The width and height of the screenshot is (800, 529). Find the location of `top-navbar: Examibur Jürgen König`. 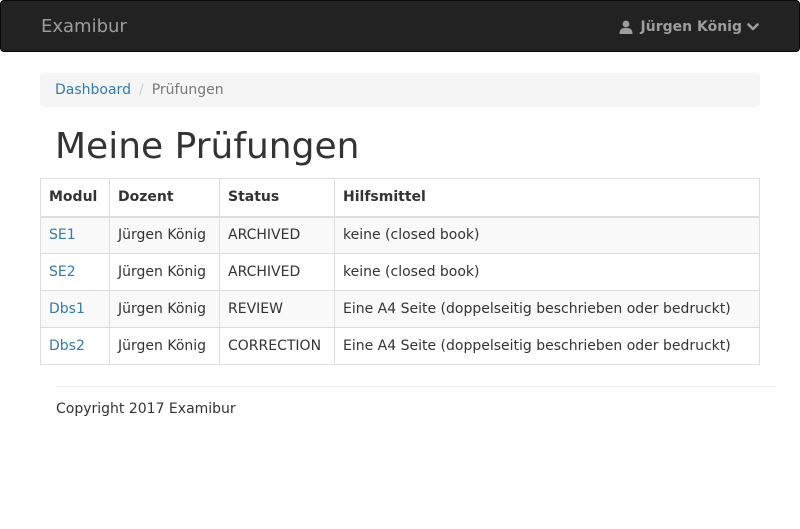

top-navbar: Examibur Jürgen König is located at coordinates (400, 26).